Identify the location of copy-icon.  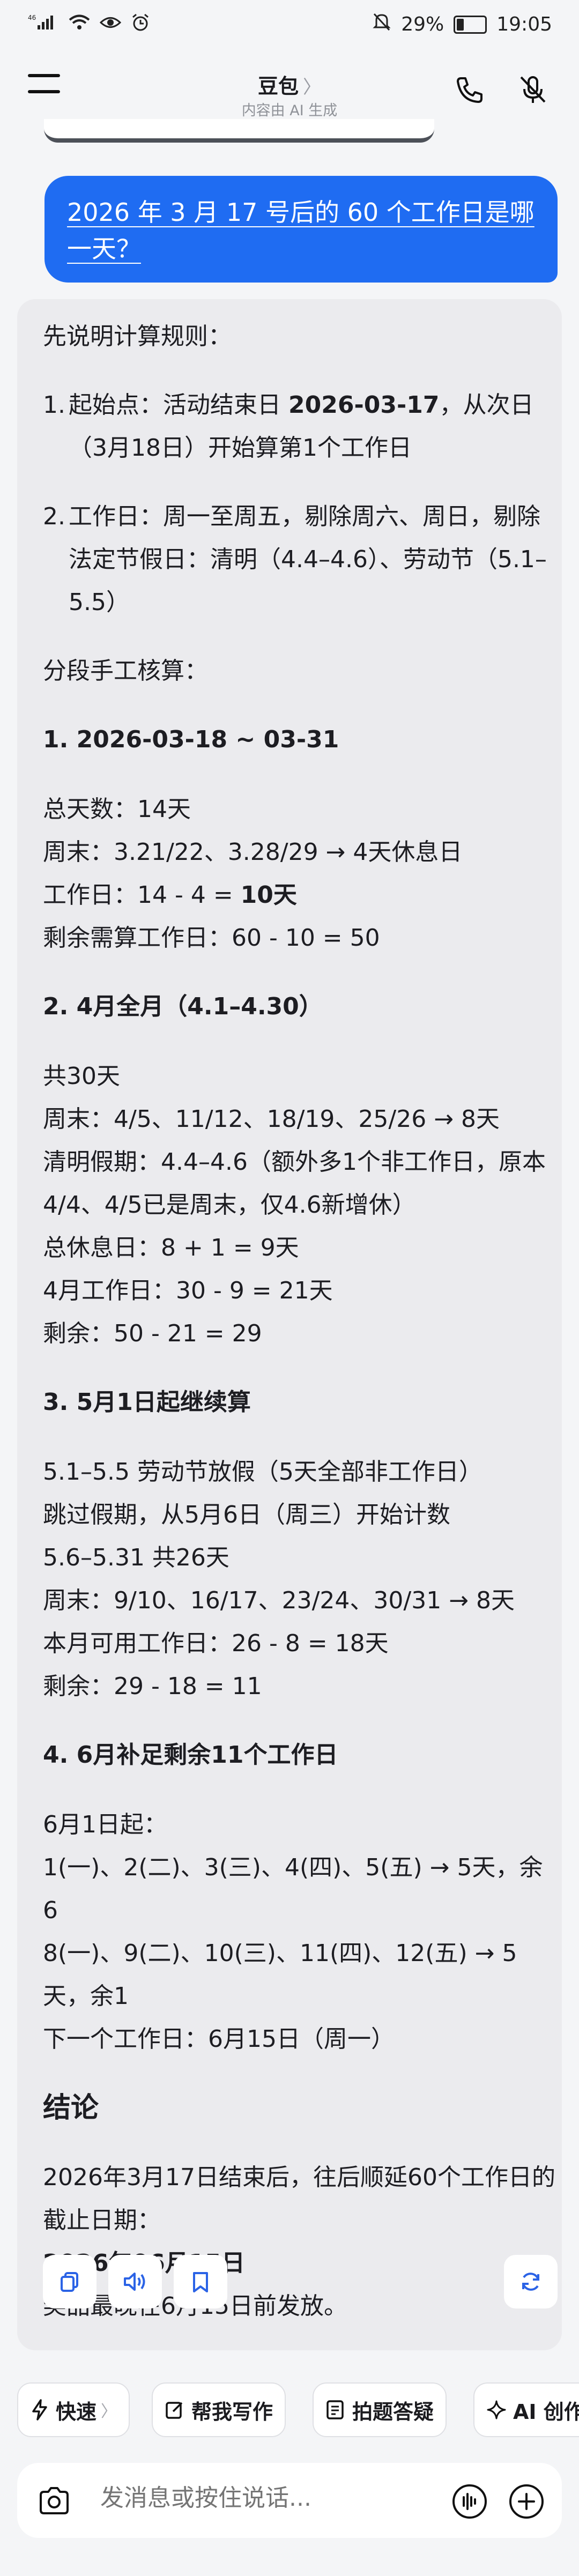
(69, 2282).